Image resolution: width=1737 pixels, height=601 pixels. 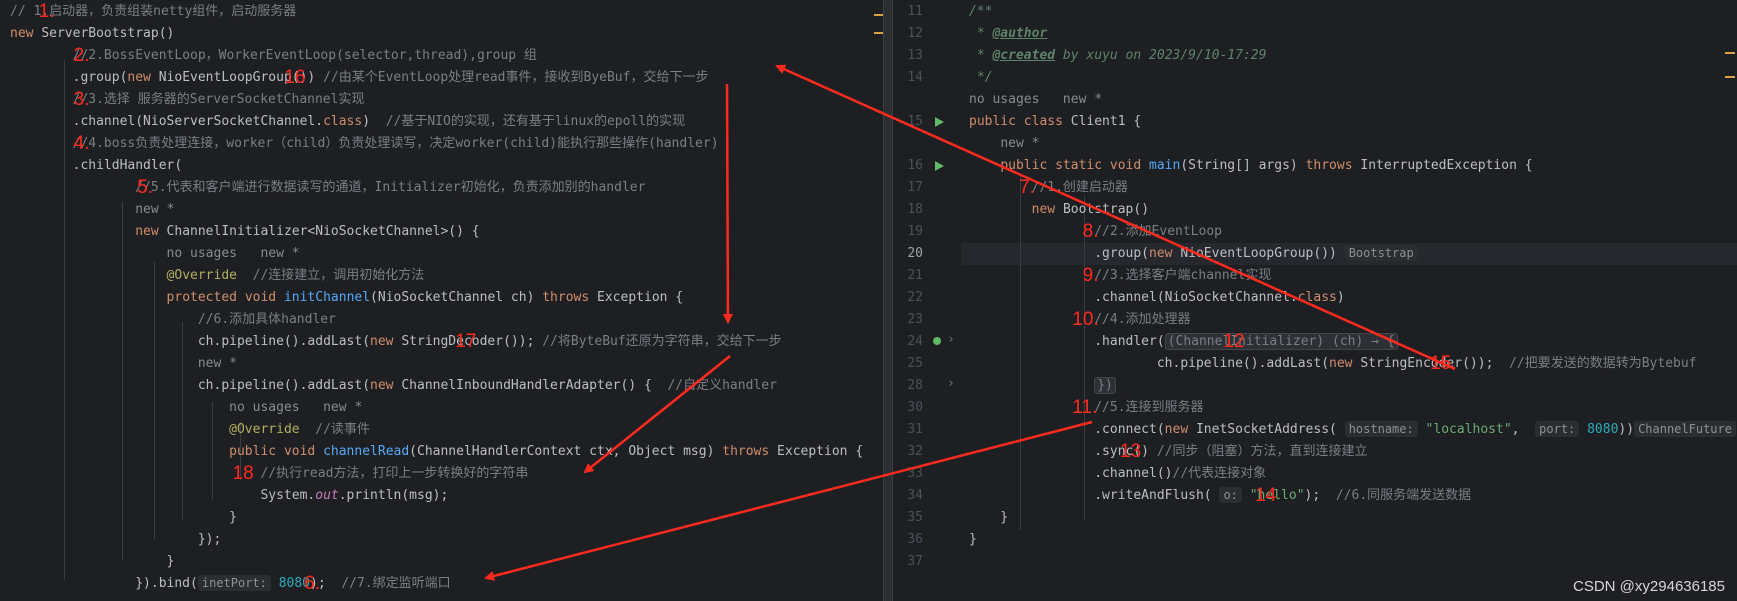 What do you see at coordinates (1027, 187) in the screenshot?
I see `step-annotation: 7.` at bounding box center [1027, 187].